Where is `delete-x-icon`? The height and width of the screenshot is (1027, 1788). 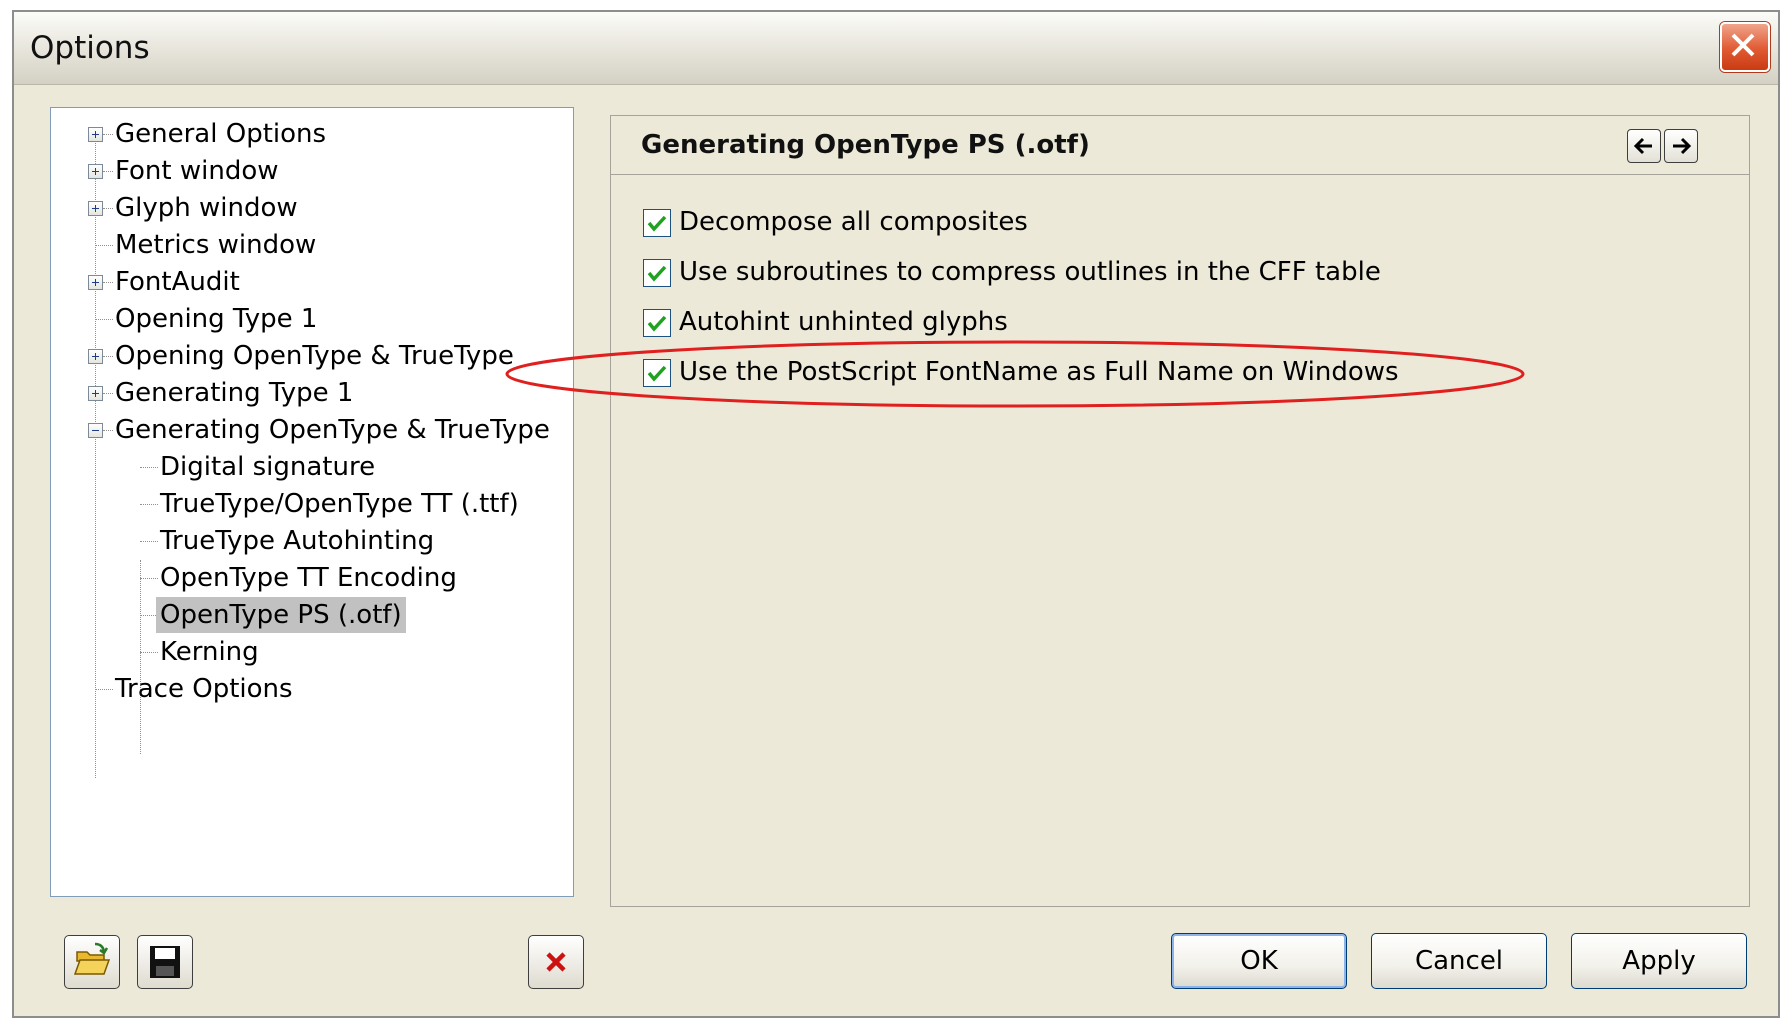
delete-x-icon is located at coordinates (556, 962).